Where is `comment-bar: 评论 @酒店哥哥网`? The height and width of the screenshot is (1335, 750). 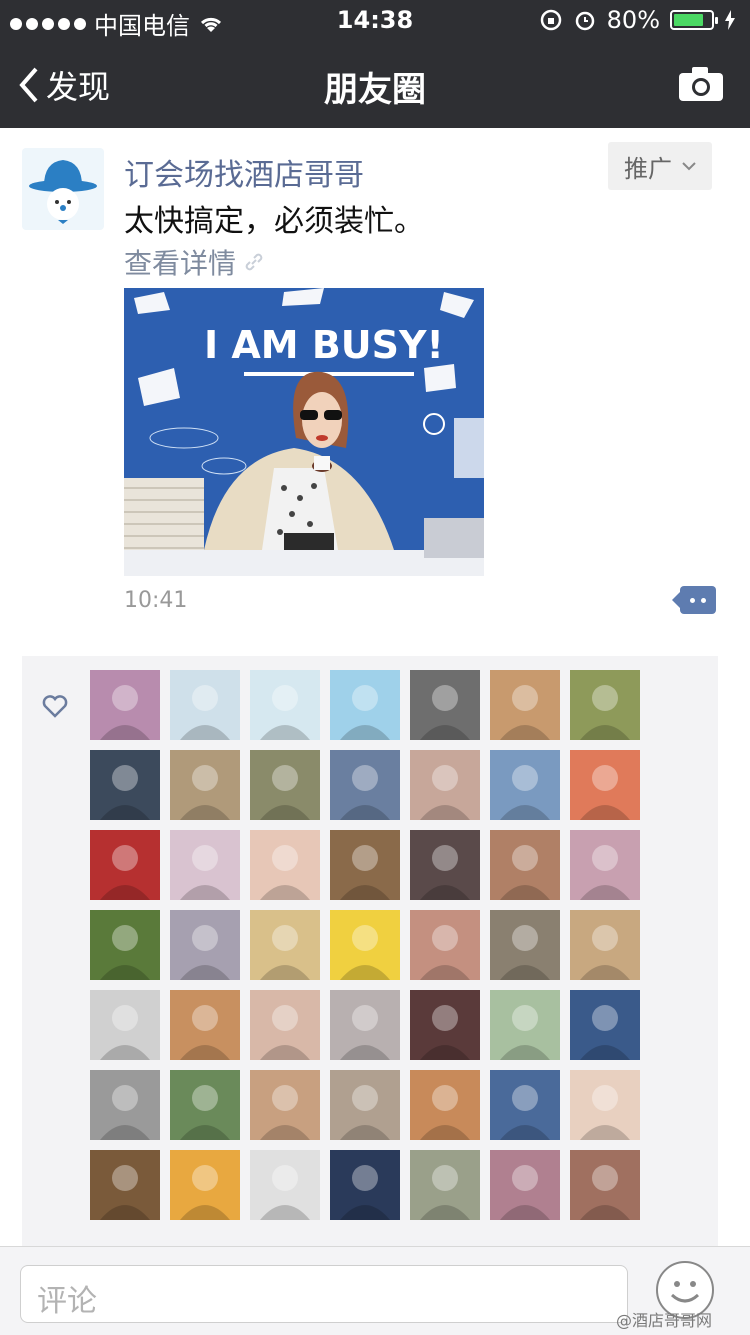
comment-bar: 评论 @酒店哥哥网 is located at coordinates (375, 1290).